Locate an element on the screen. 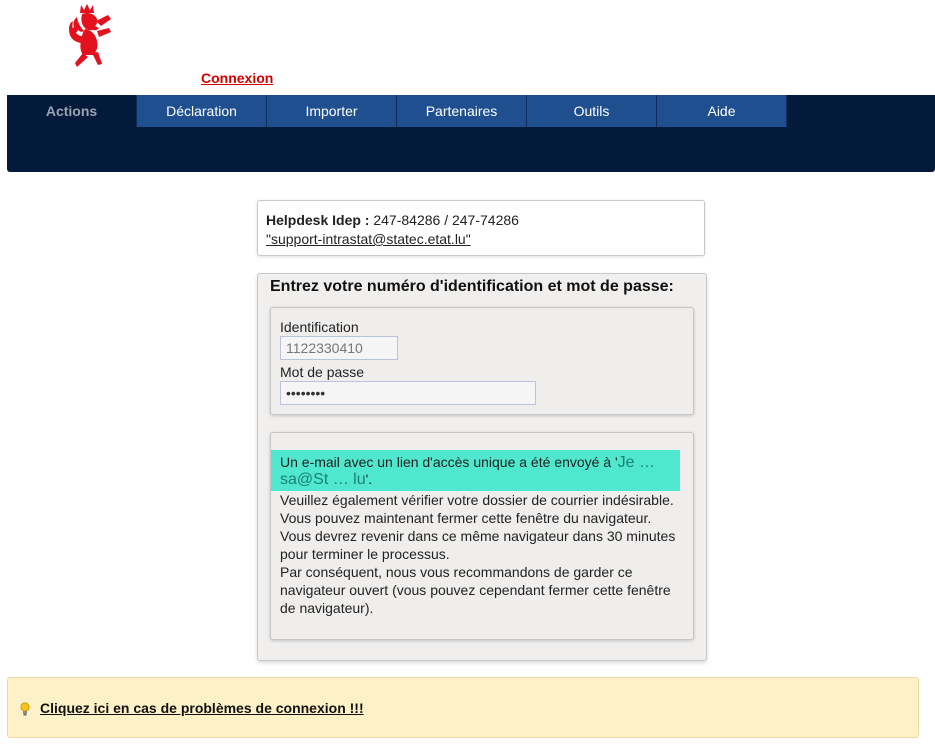  nav-tab-actions: Actions is located at coordinates (72, 111).